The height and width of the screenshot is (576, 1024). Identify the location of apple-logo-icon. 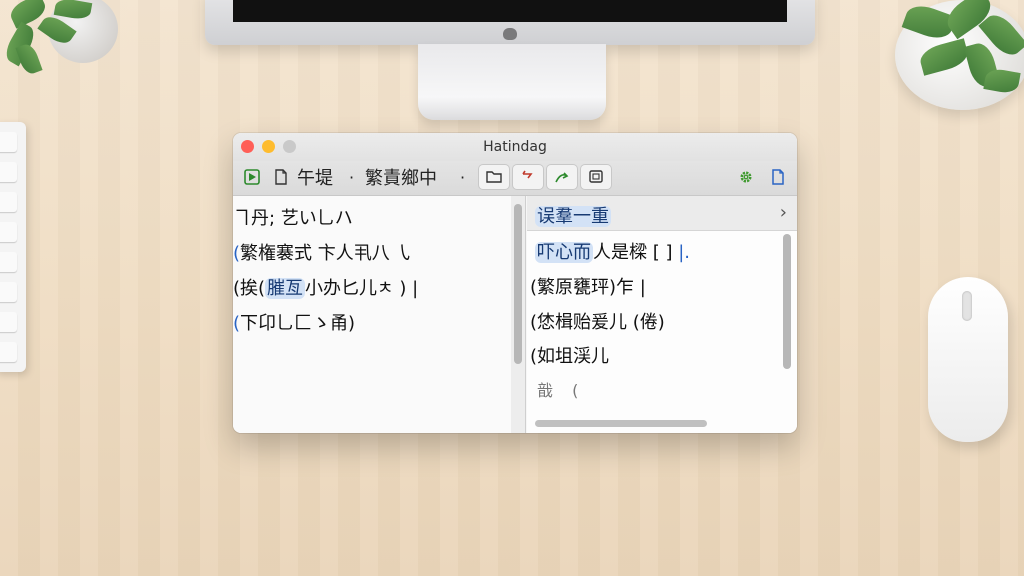
(510, 34).